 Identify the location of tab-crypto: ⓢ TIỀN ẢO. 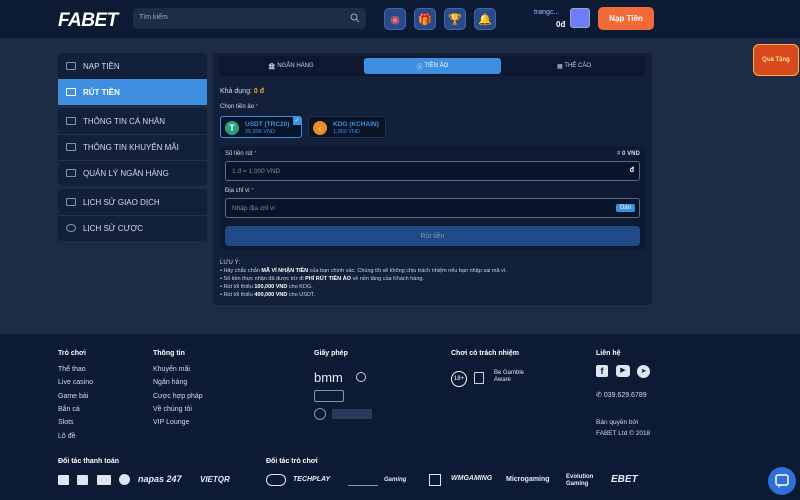
(432, 66).